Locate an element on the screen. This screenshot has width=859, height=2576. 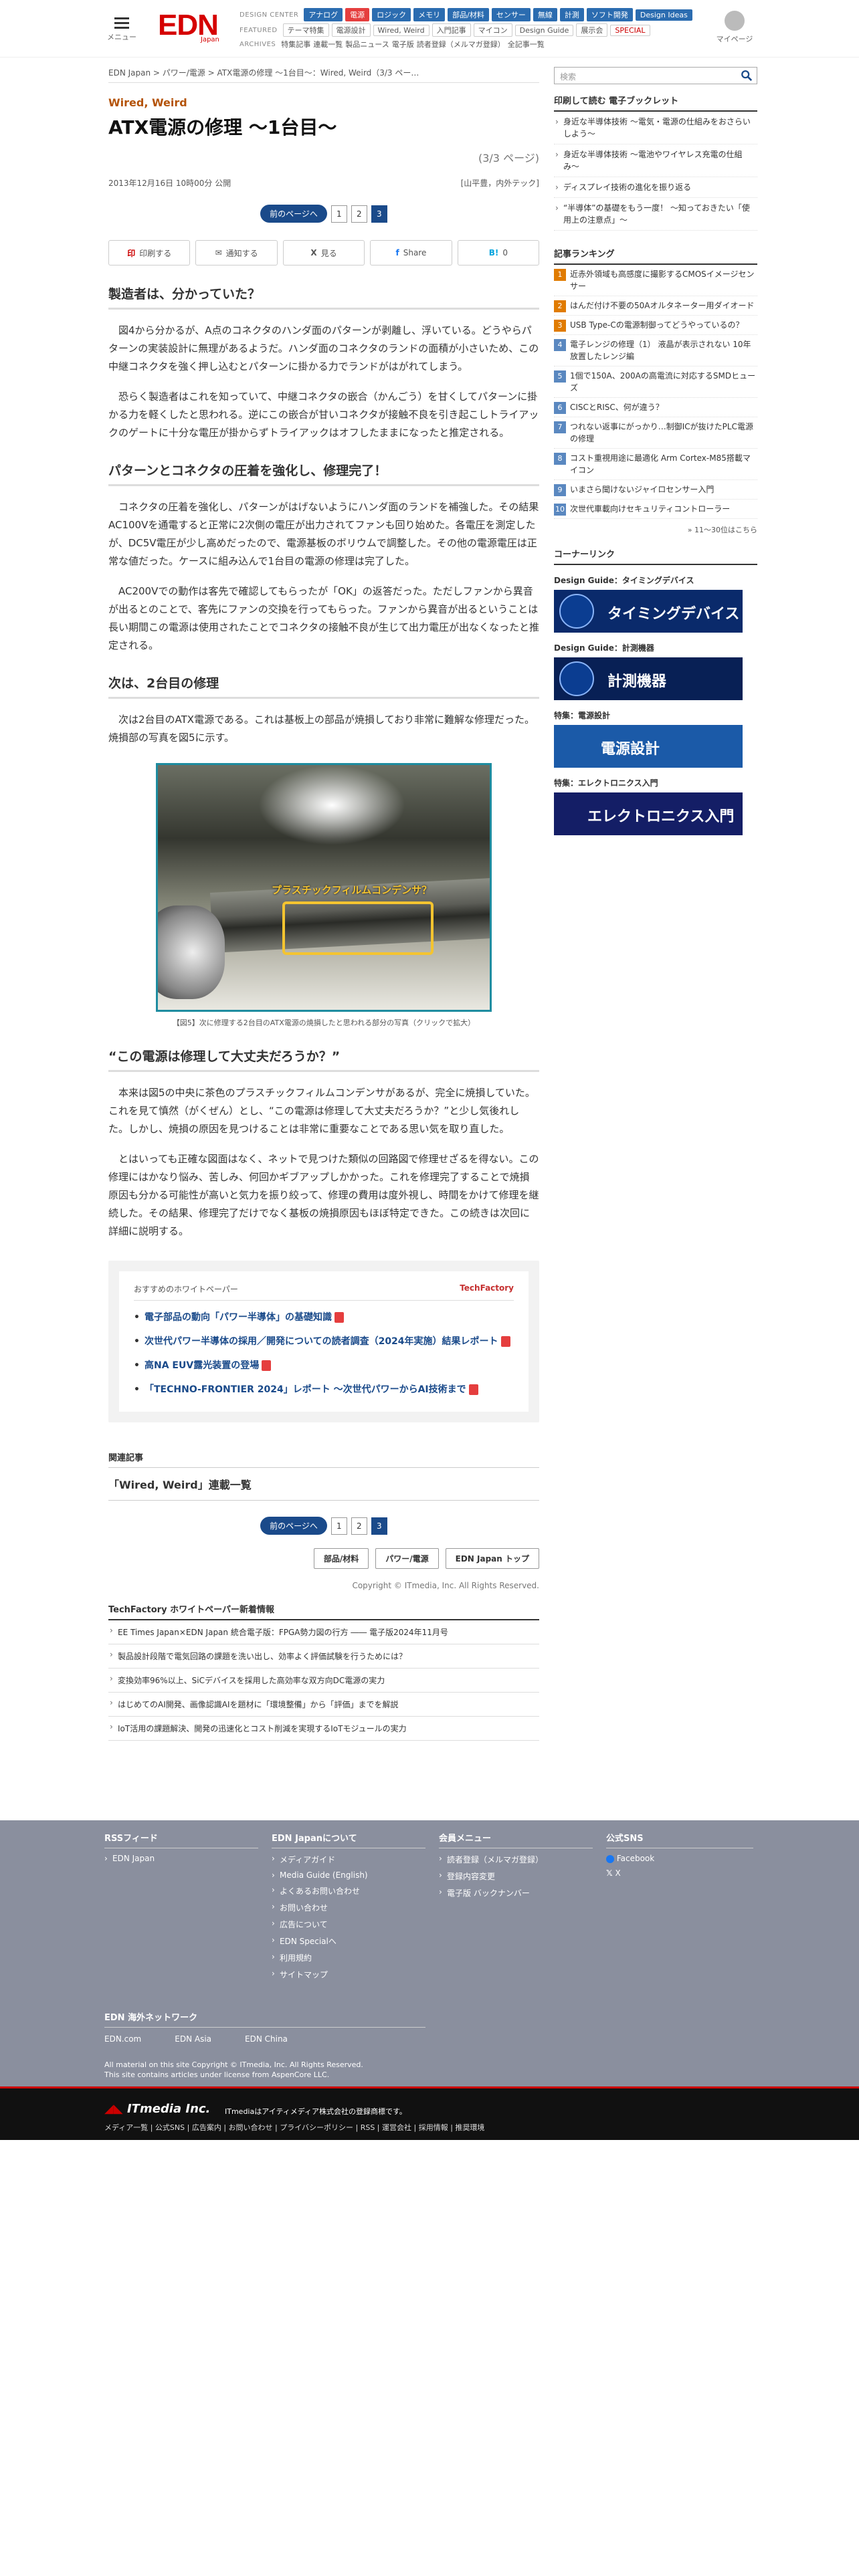
nav-chip: ソフト開発 is located at coordinates (609, 14).